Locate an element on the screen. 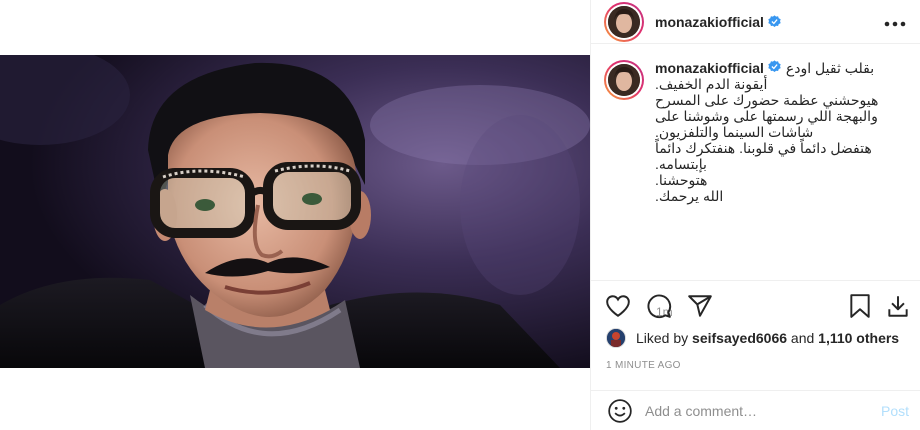  likes-others: 1,110 others is located at coordinates (858, 338).